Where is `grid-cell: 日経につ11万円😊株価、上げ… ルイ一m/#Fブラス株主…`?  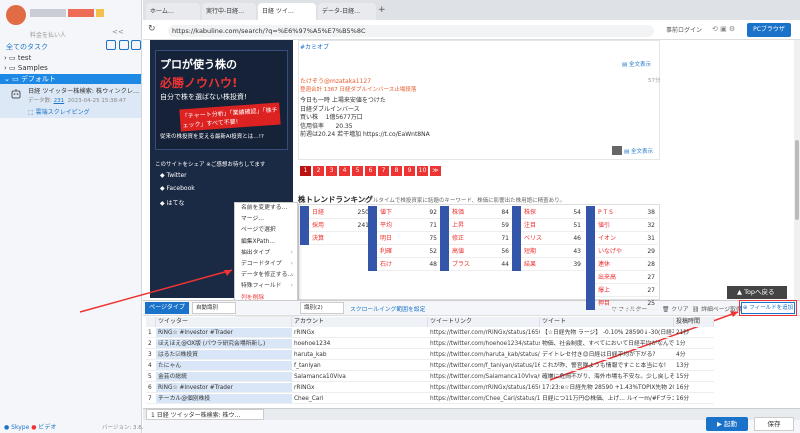
grid-cell: 日経につ11万円😊株価、上げ… ルイ一m/#Fブラス株主… is located at coordinates (607, 399).